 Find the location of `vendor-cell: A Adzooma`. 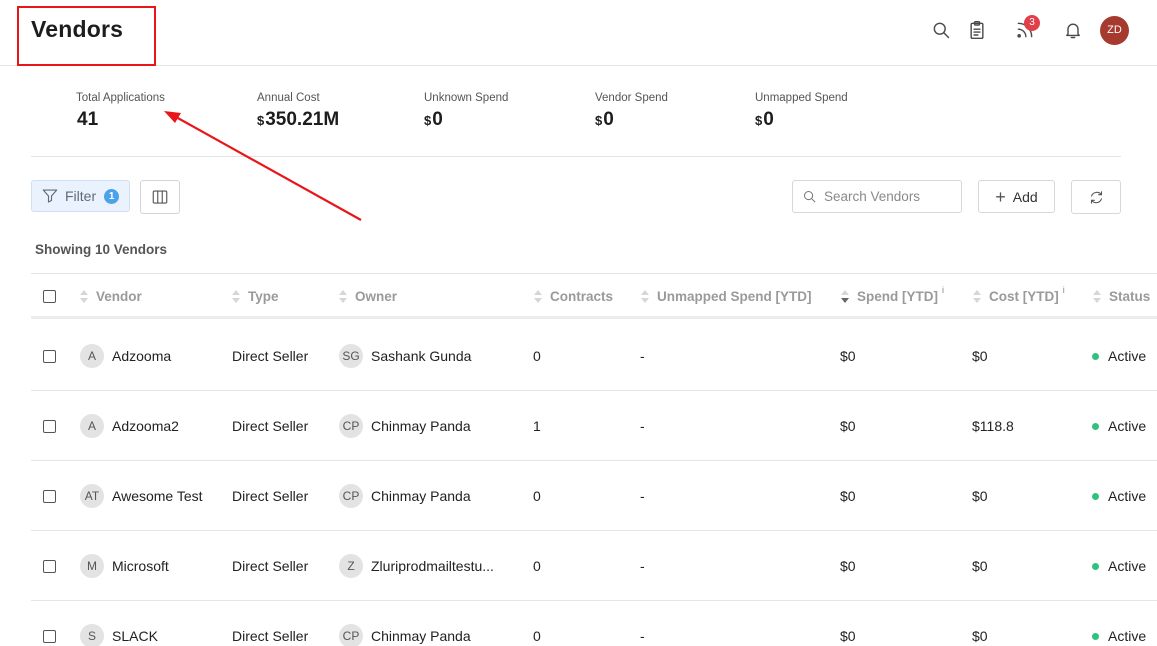

vendor-cell: A Adzooma is located at coordinates (125, 356).